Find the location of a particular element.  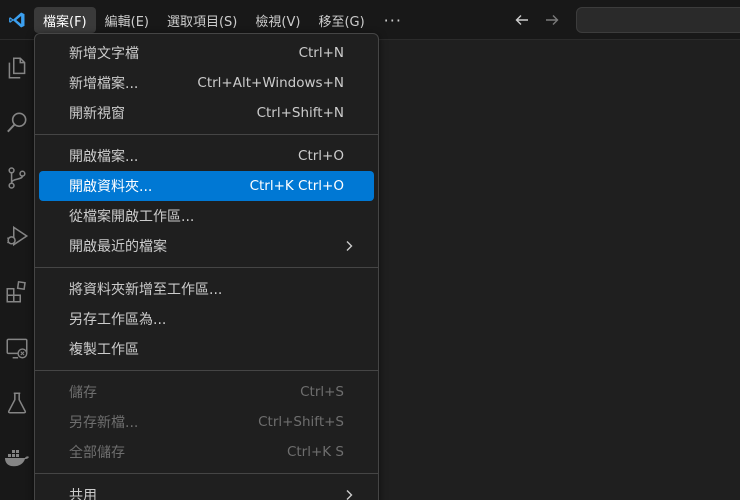

remote-explorer-icon is located at coordinates (17, 348).